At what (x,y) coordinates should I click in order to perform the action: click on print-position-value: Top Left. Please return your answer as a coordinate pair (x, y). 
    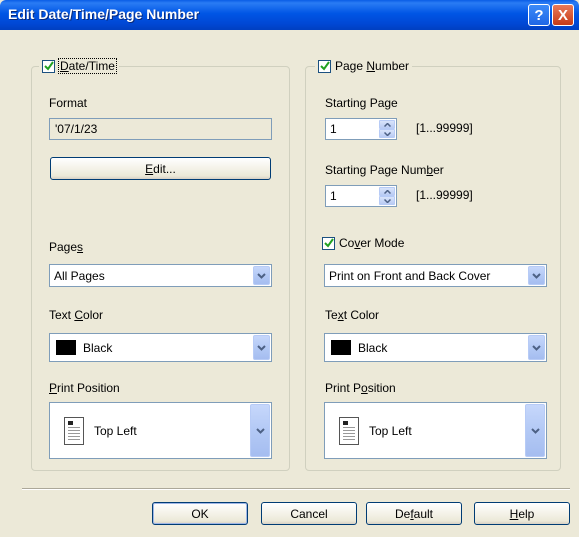
    Looking at the image, I should click on (115, 431).